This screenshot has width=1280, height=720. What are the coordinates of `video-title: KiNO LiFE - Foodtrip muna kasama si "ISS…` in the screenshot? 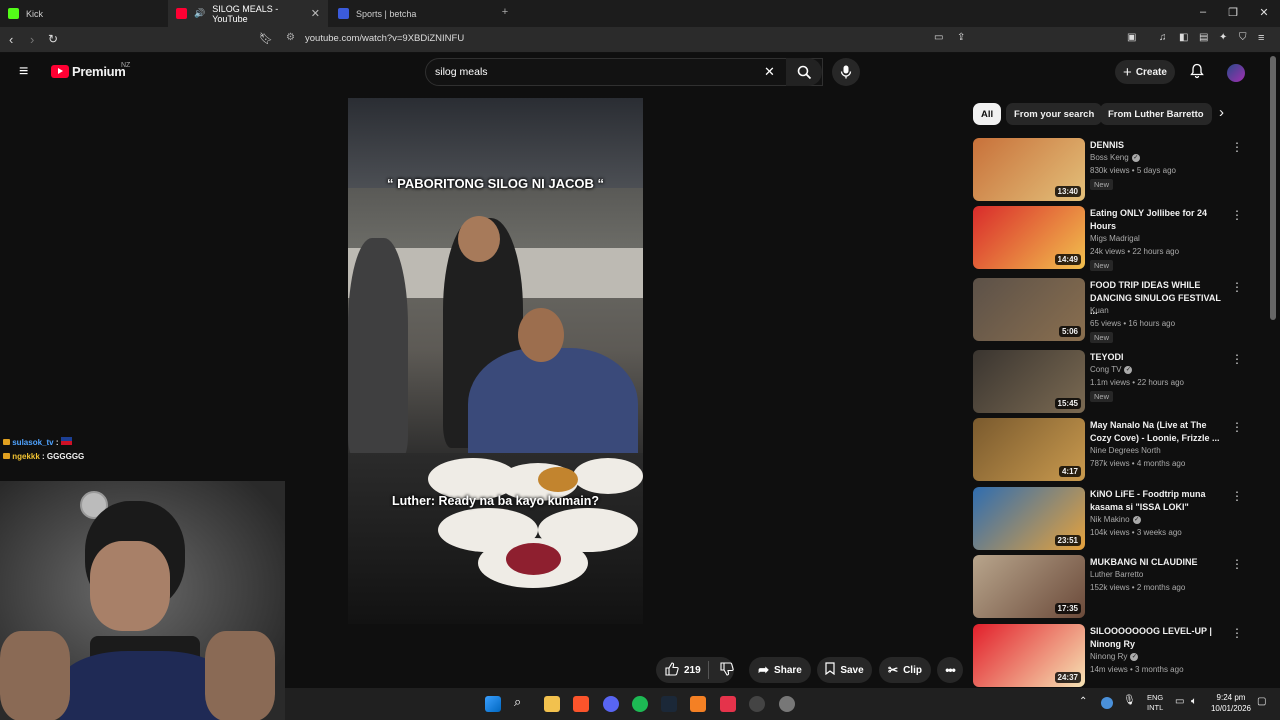 It's located at (1160, 501).